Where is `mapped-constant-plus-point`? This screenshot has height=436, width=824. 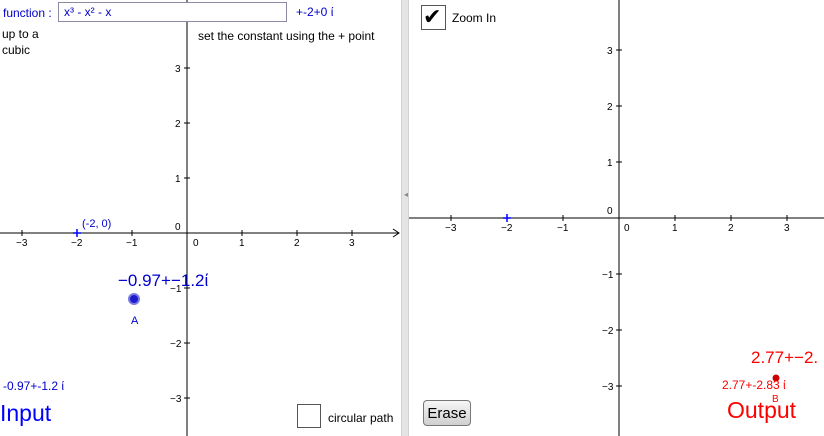 mapped-constant-plus-point is located at coordinates (507, 218).